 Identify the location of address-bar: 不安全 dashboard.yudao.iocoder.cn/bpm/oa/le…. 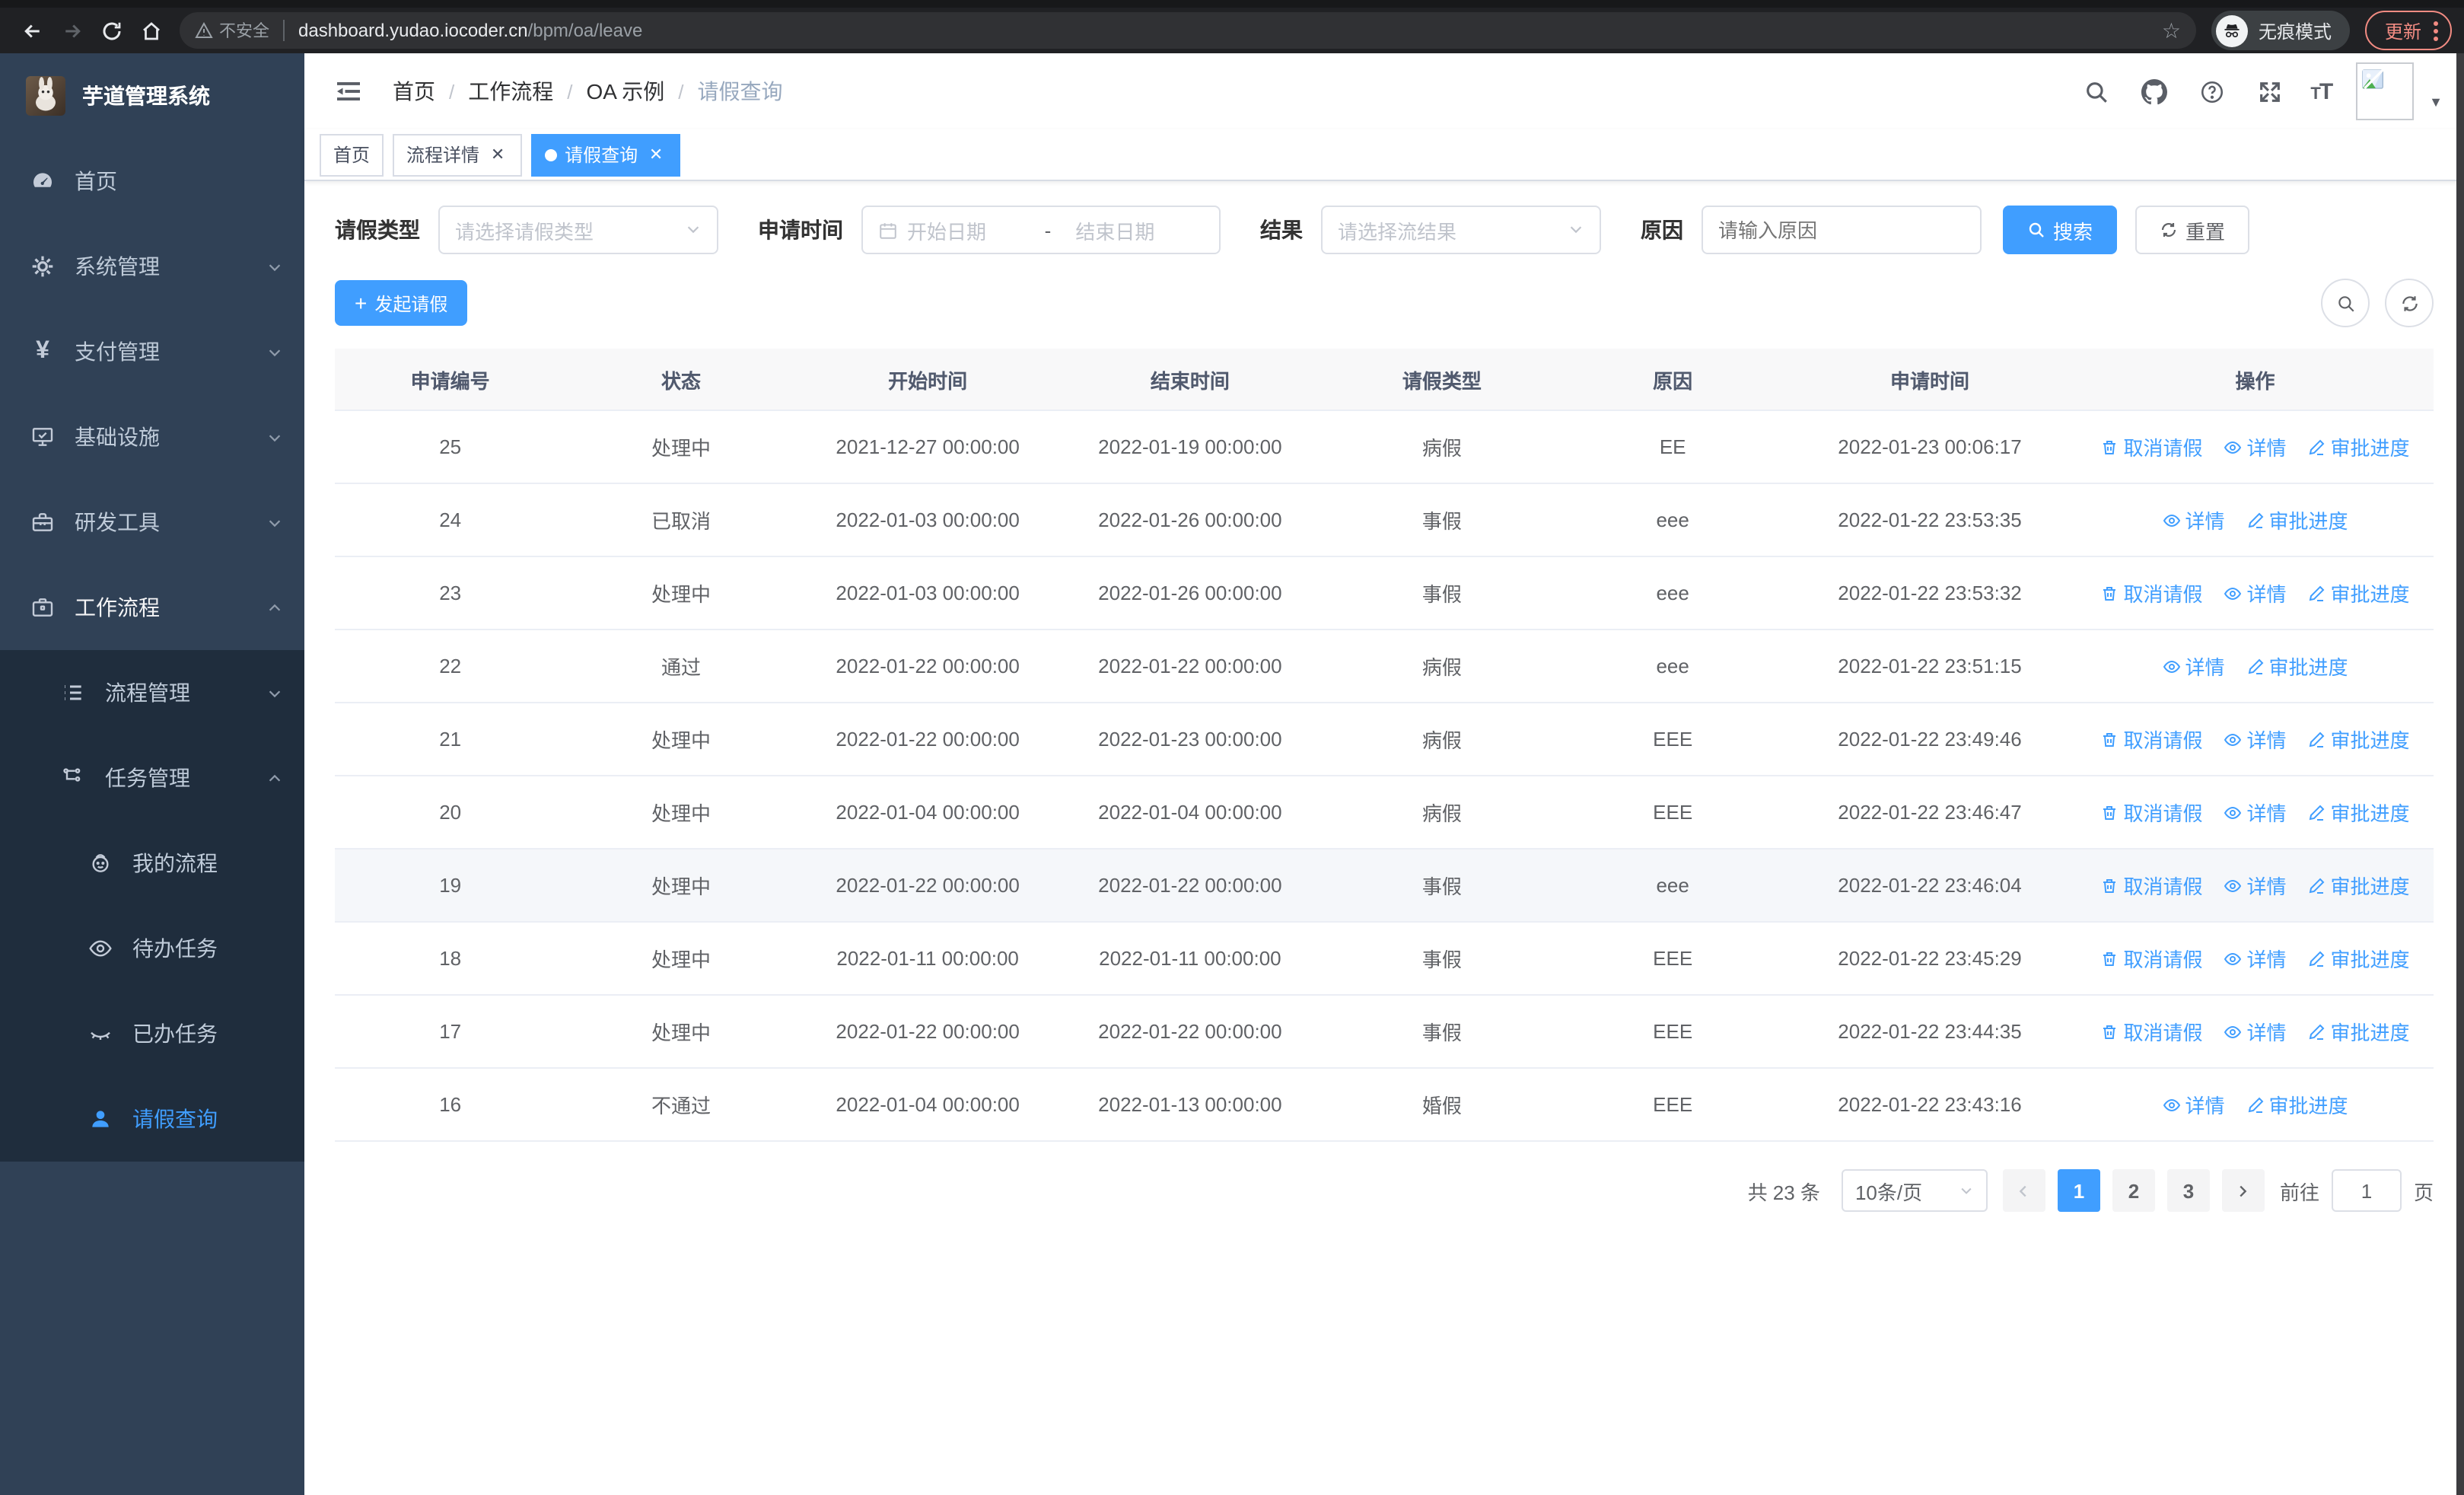
(1188, 31).